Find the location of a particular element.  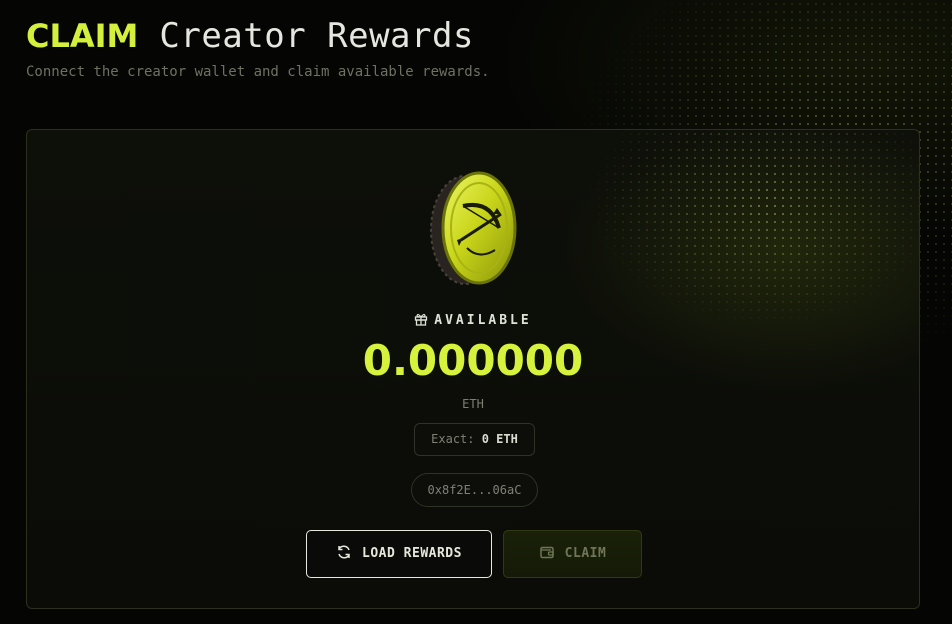

page-title: CLAIM Creator Rewards is located at coordinates (258, 36).